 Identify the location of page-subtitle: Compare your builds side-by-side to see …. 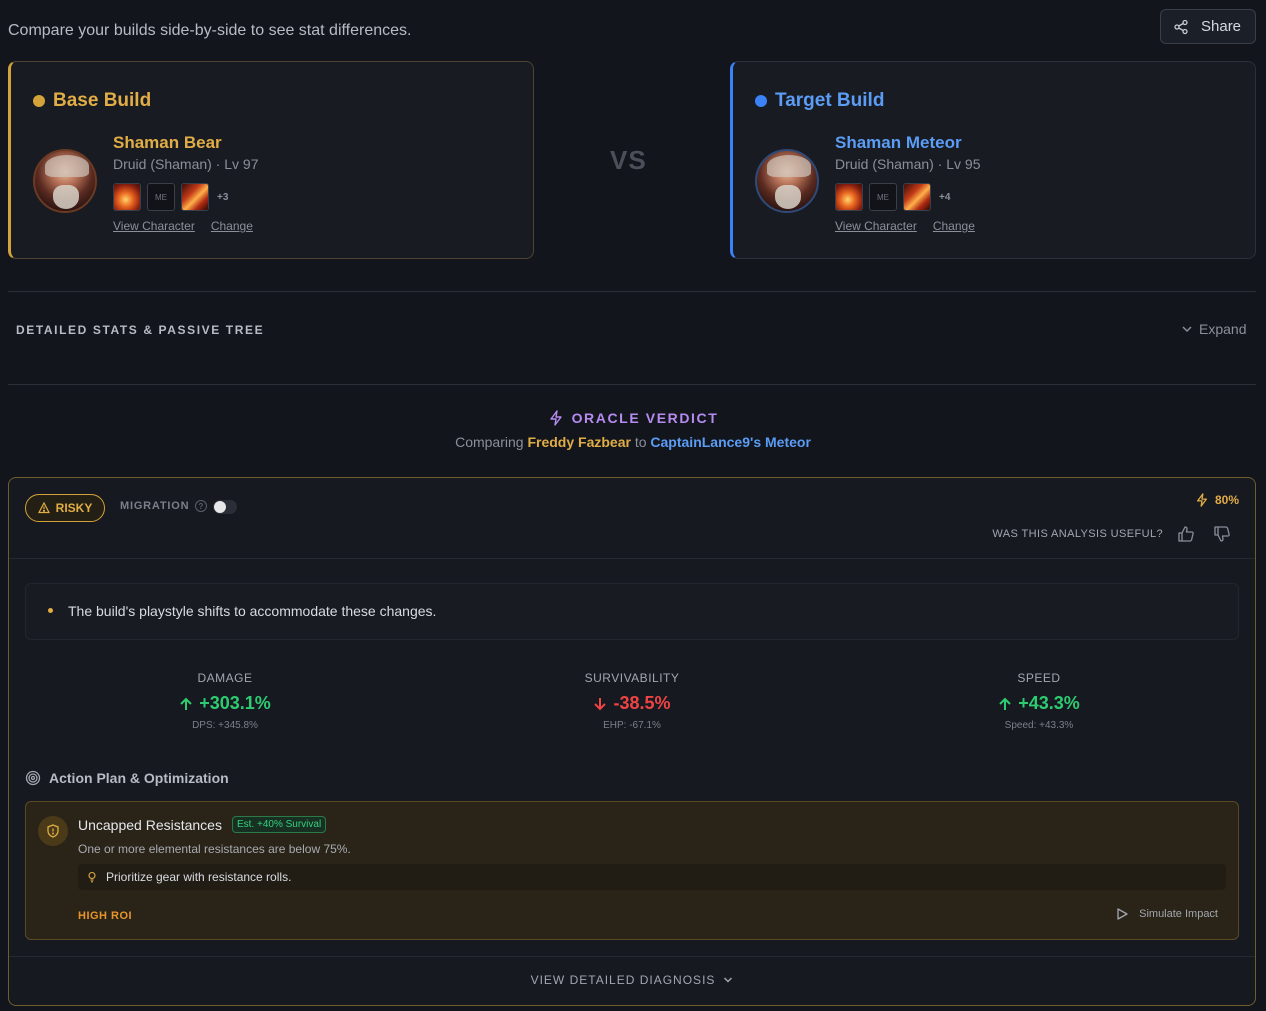
(210, 30).